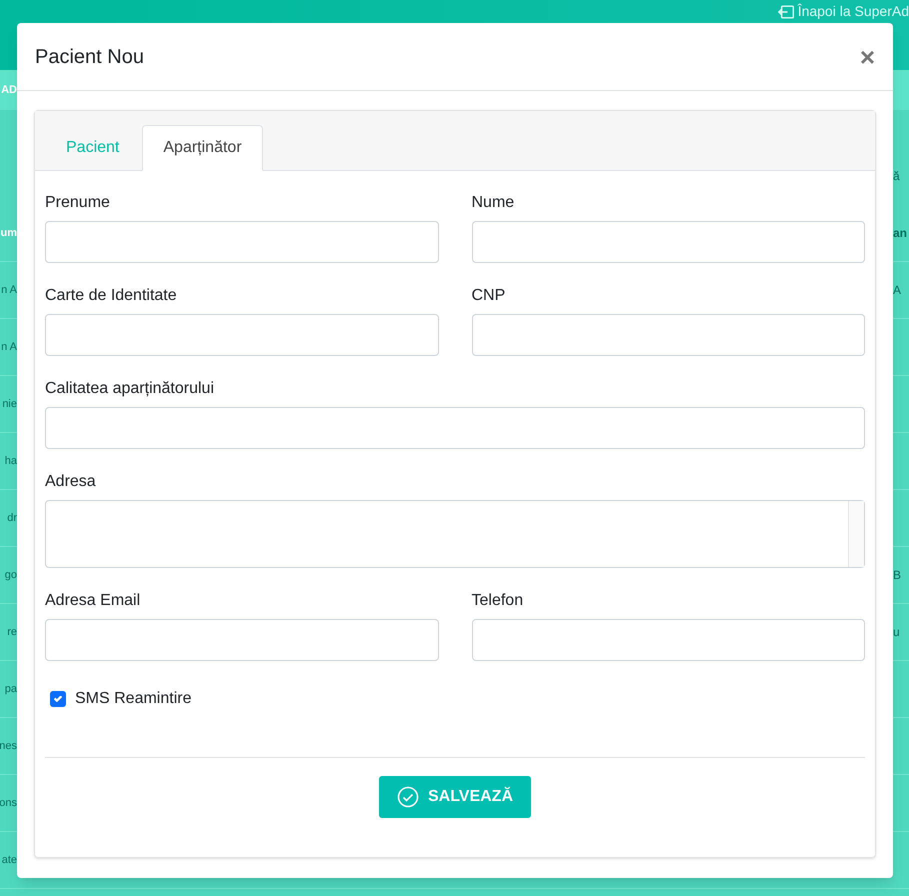 This screenshot has width=909, height=896. I want to click on table-cell-text: ate, so click(9, 860).